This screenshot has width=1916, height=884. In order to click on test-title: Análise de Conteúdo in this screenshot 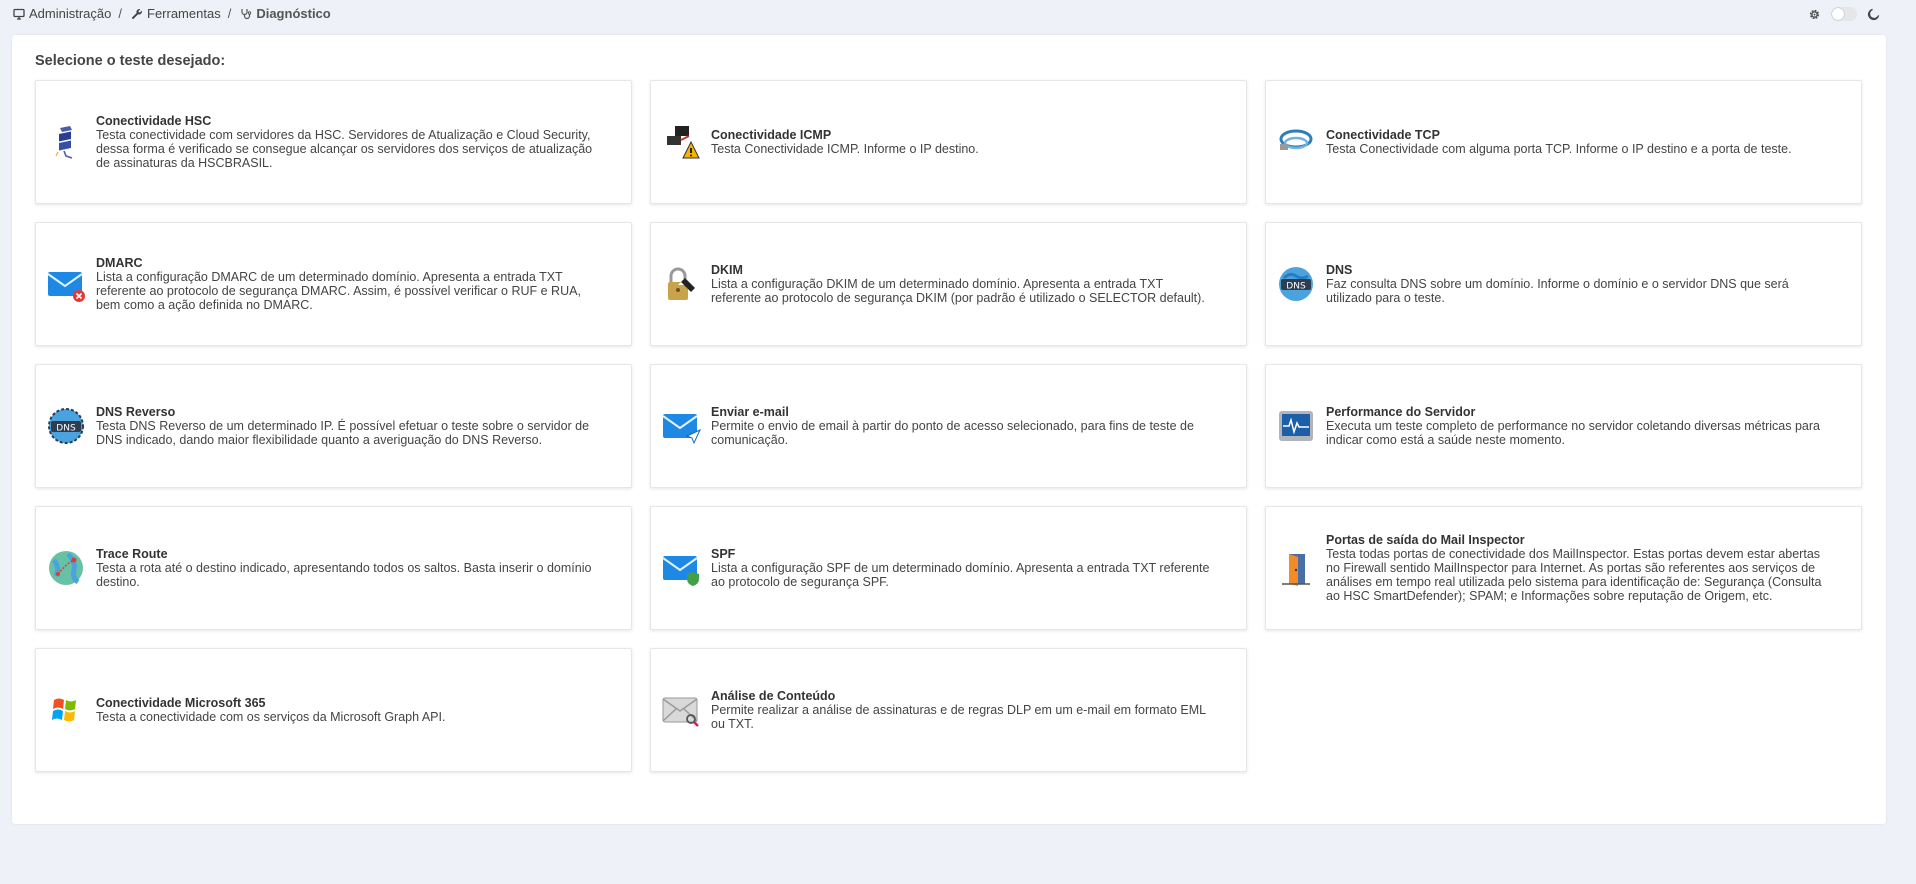, I will do `click(773, 696)`.